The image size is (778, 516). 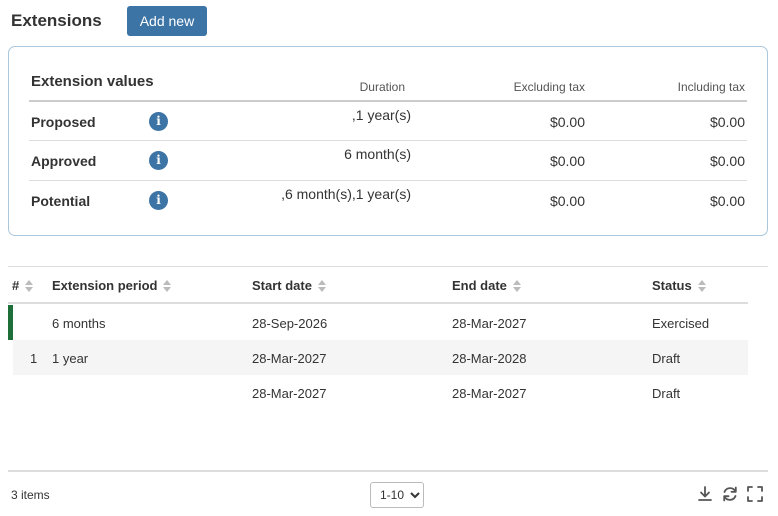 What do you see at coordinates (755, 494) in the screenshot?
I see `fullscreen-icon` at bounding box center [755, 494].